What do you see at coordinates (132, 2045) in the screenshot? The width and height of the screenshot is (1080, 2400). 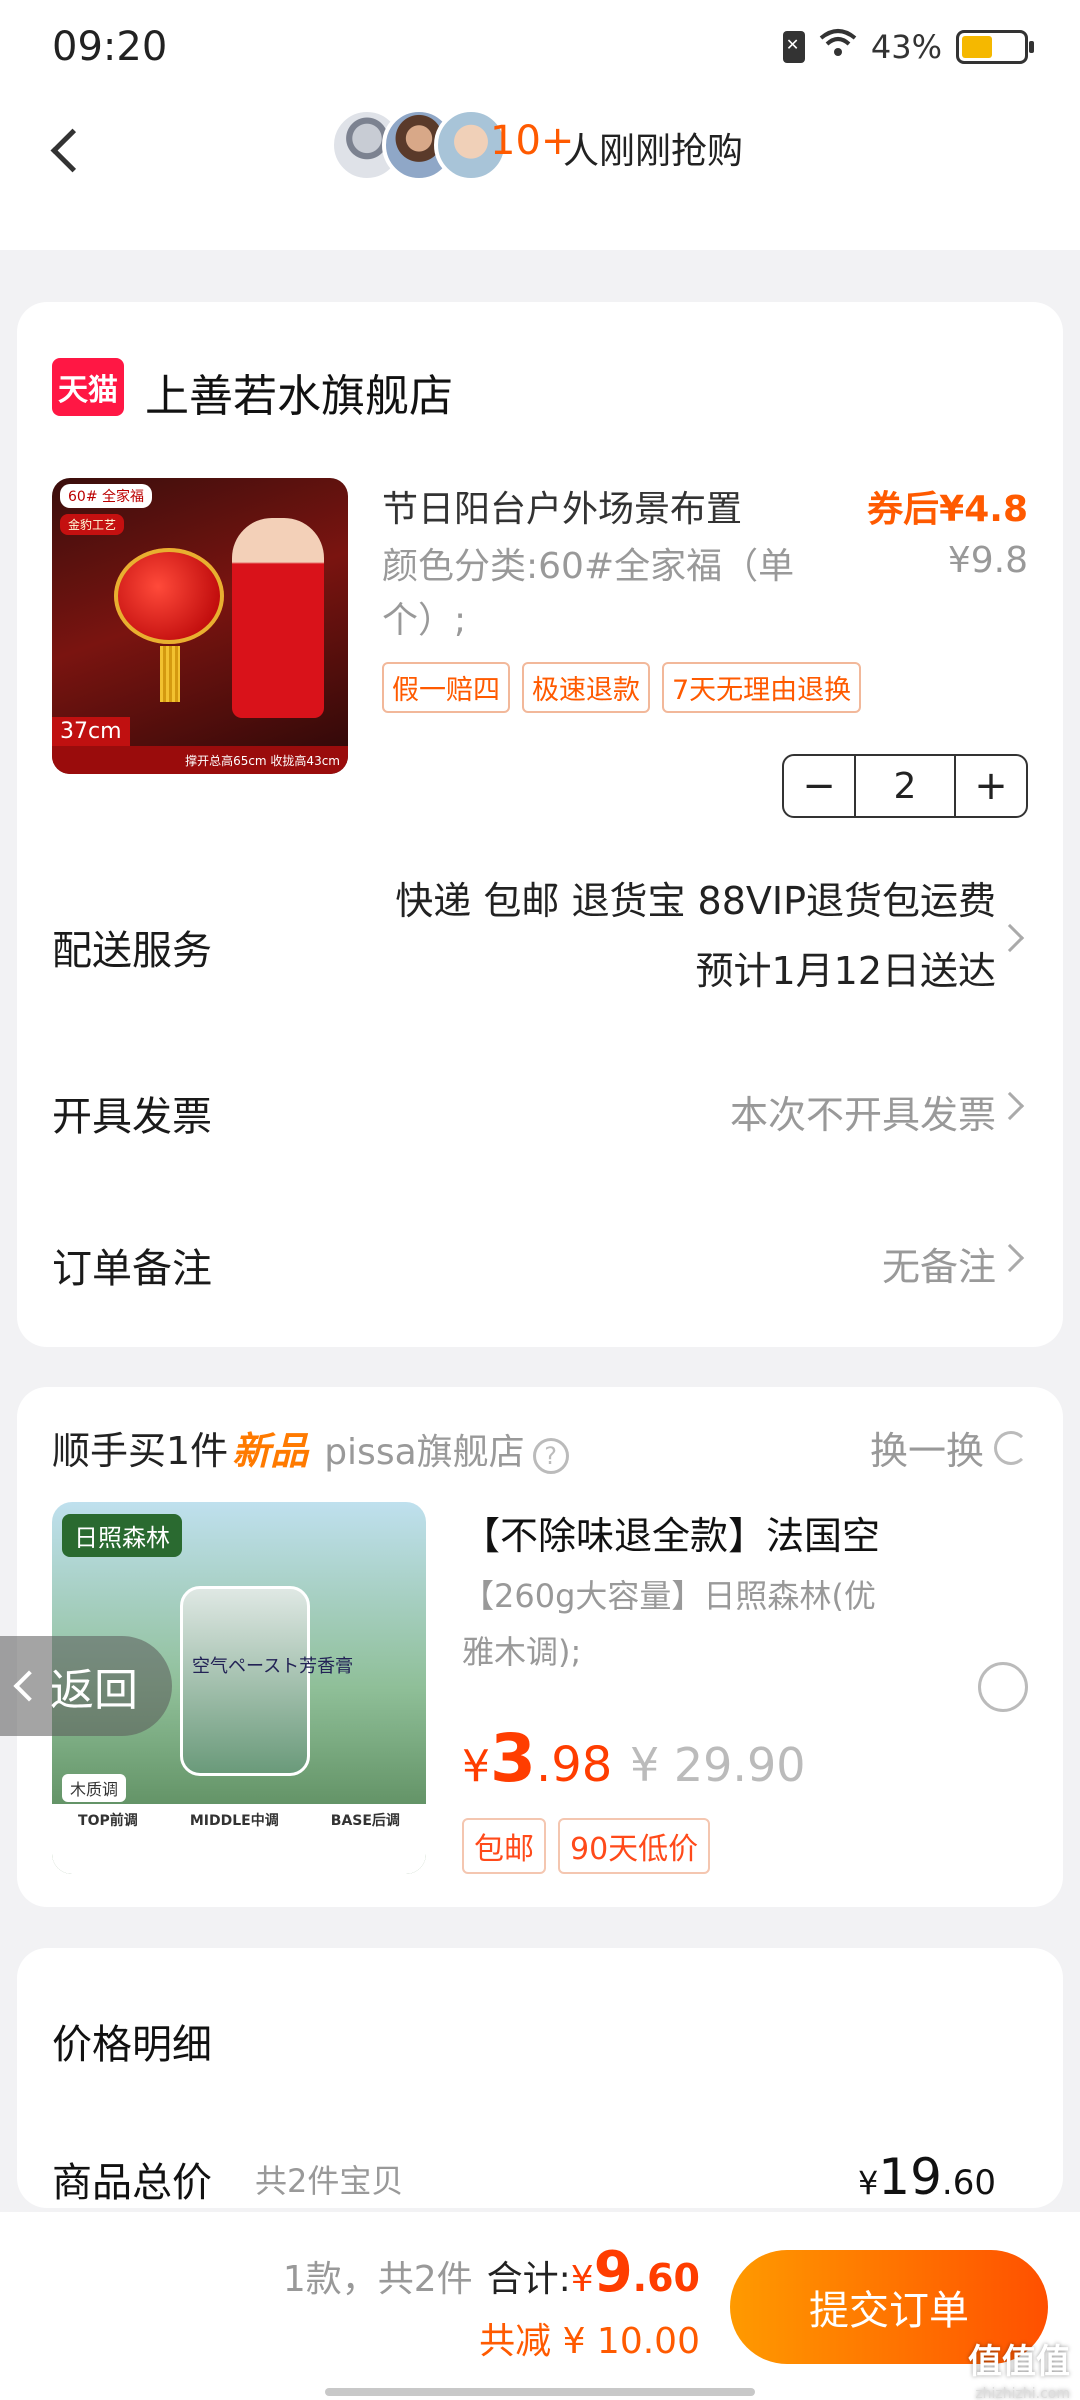 I see `price-detail-title: 价格明细` at bounding box center [132, 2045].